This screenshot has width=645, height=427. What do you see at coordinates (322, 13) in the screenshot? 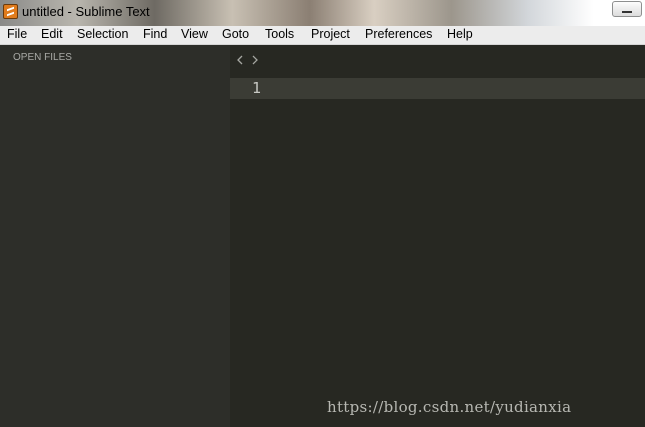
I see `window-title-bar: untitled - Sublime Text` at bounding box center [322, 13].